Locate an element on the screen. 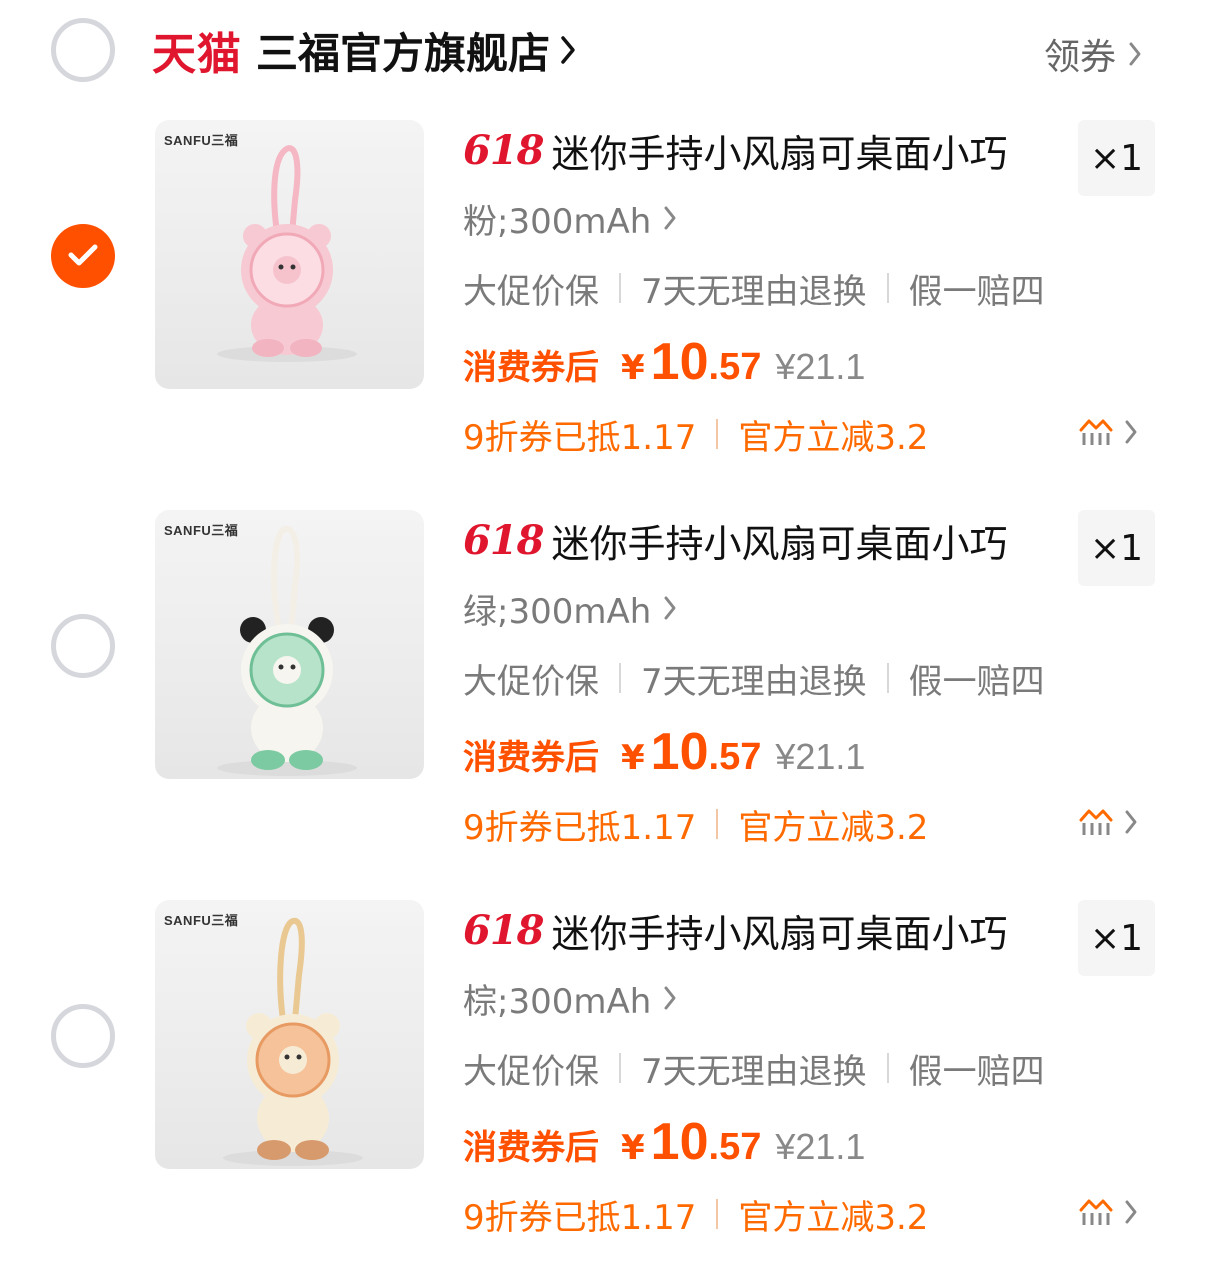  checkmark-icon is located at coordinates (83, 255).